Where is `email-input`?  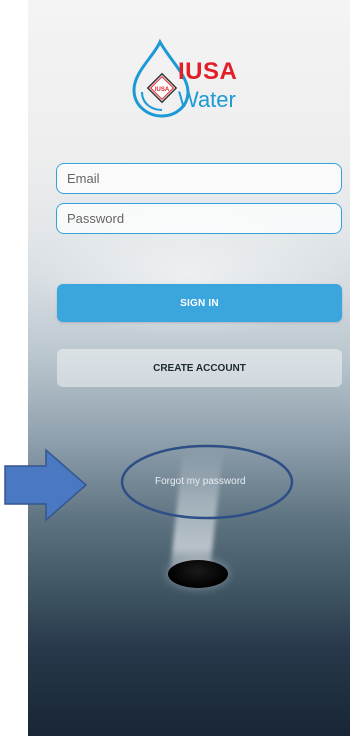 email-input is located at coordinates (203, 178).